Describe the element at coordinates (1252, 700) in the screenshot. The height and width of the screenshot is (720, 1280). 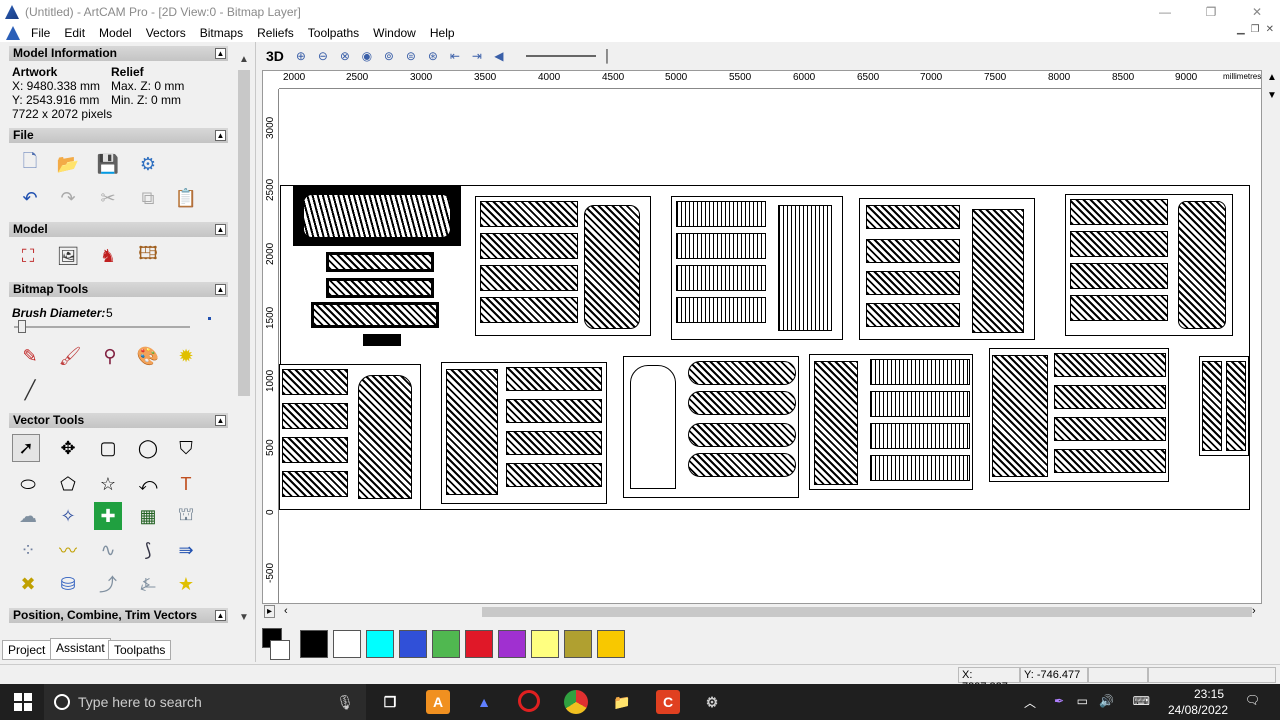
I see `notifications-icon: 🗨` at that location.